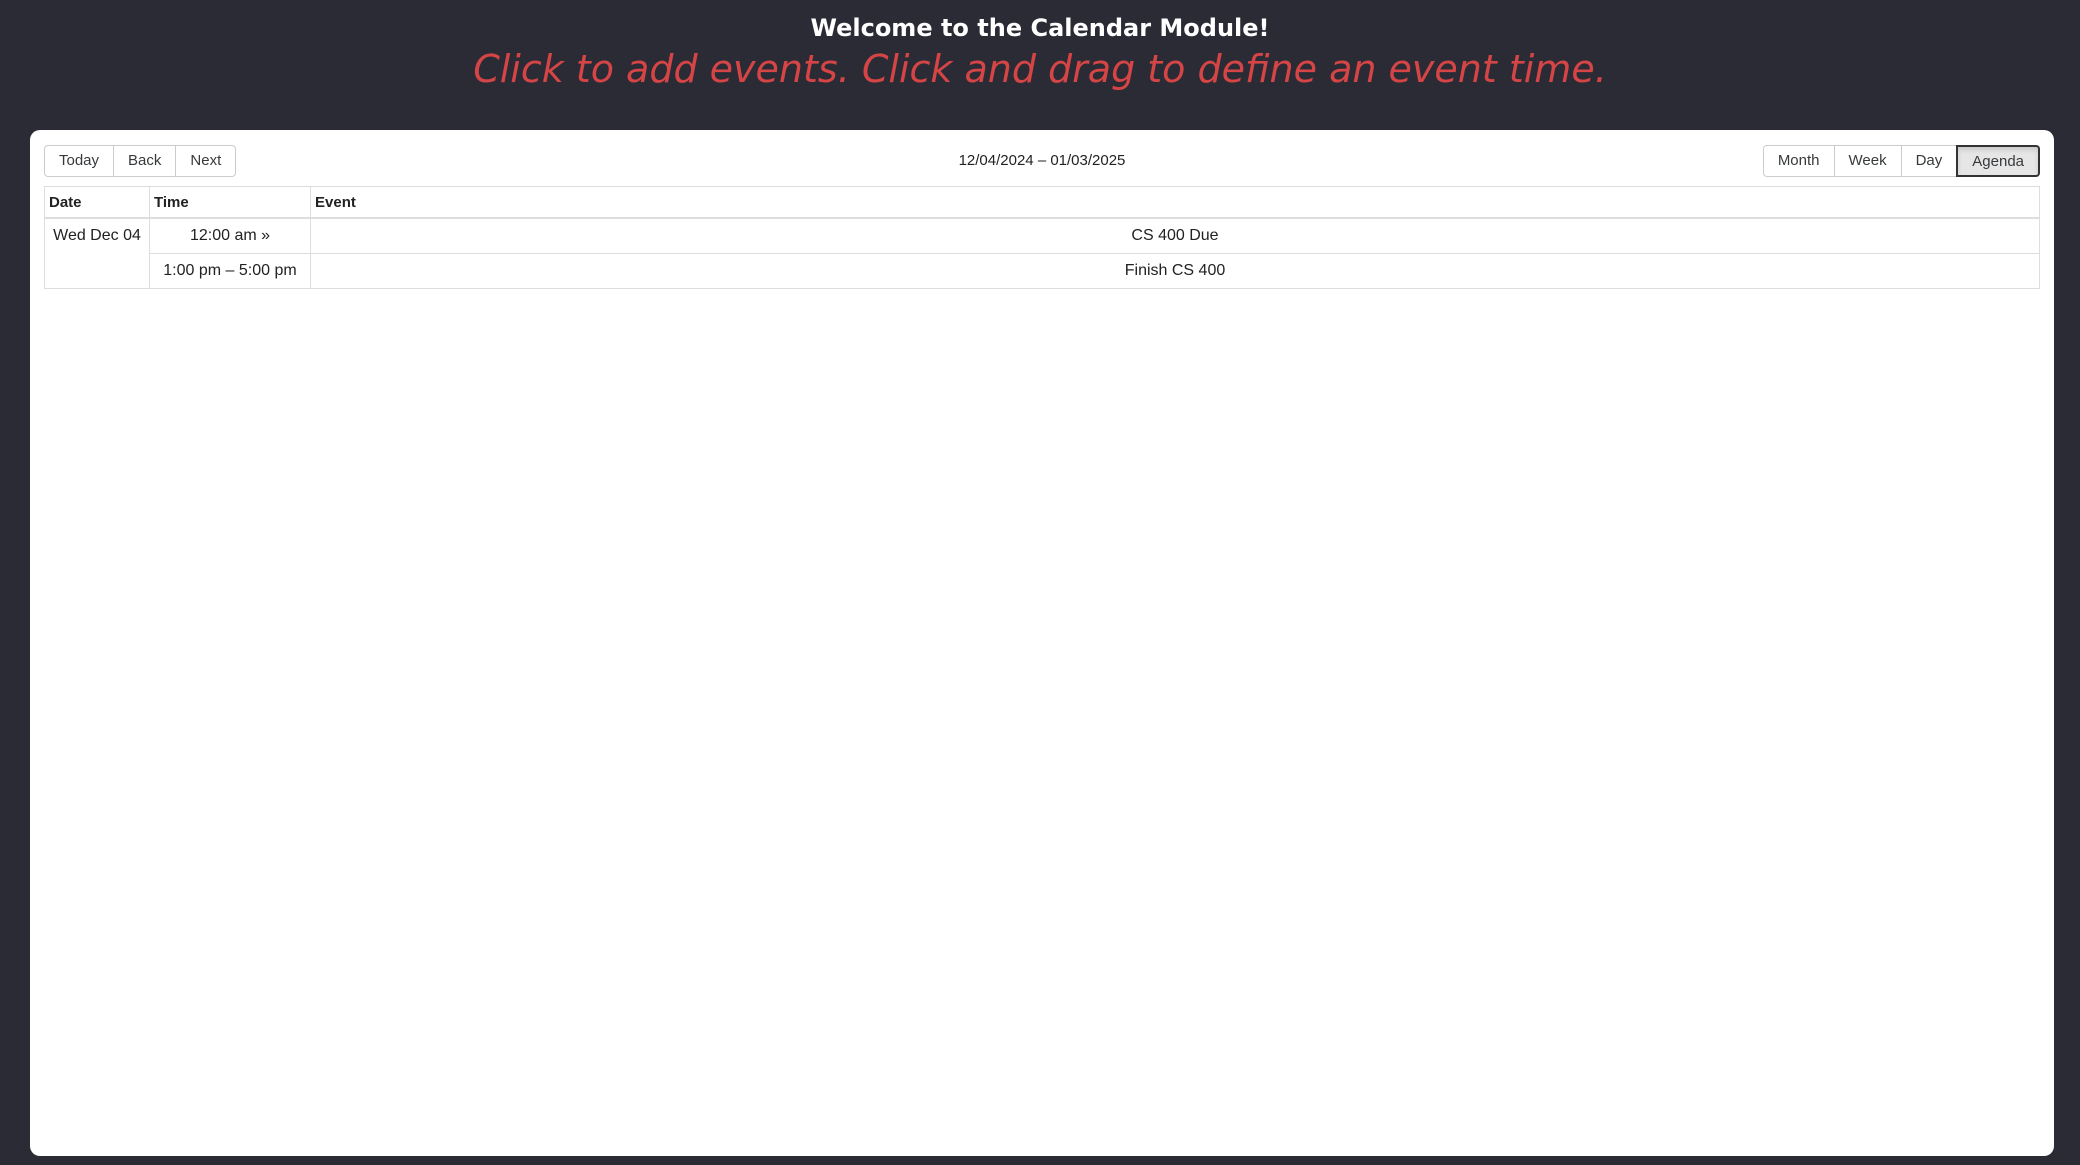 This screenshot has width=2080, height=1165. Describe the element at coordinates (206, 161) in the screenshot. I see `next-button: Next` at that location.